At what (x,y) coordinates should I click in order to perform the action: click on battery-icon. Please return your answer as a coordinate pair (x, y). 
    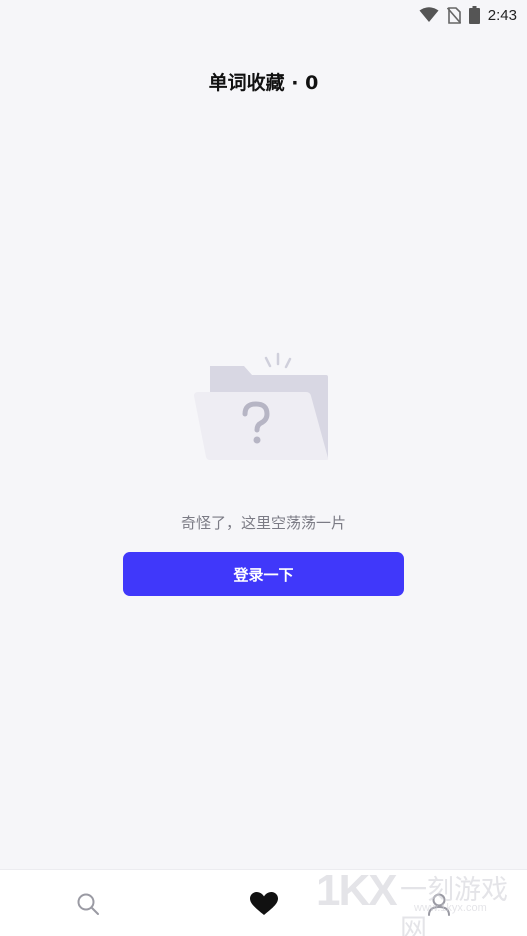
    Looking at the image, I should click on (474, 15).